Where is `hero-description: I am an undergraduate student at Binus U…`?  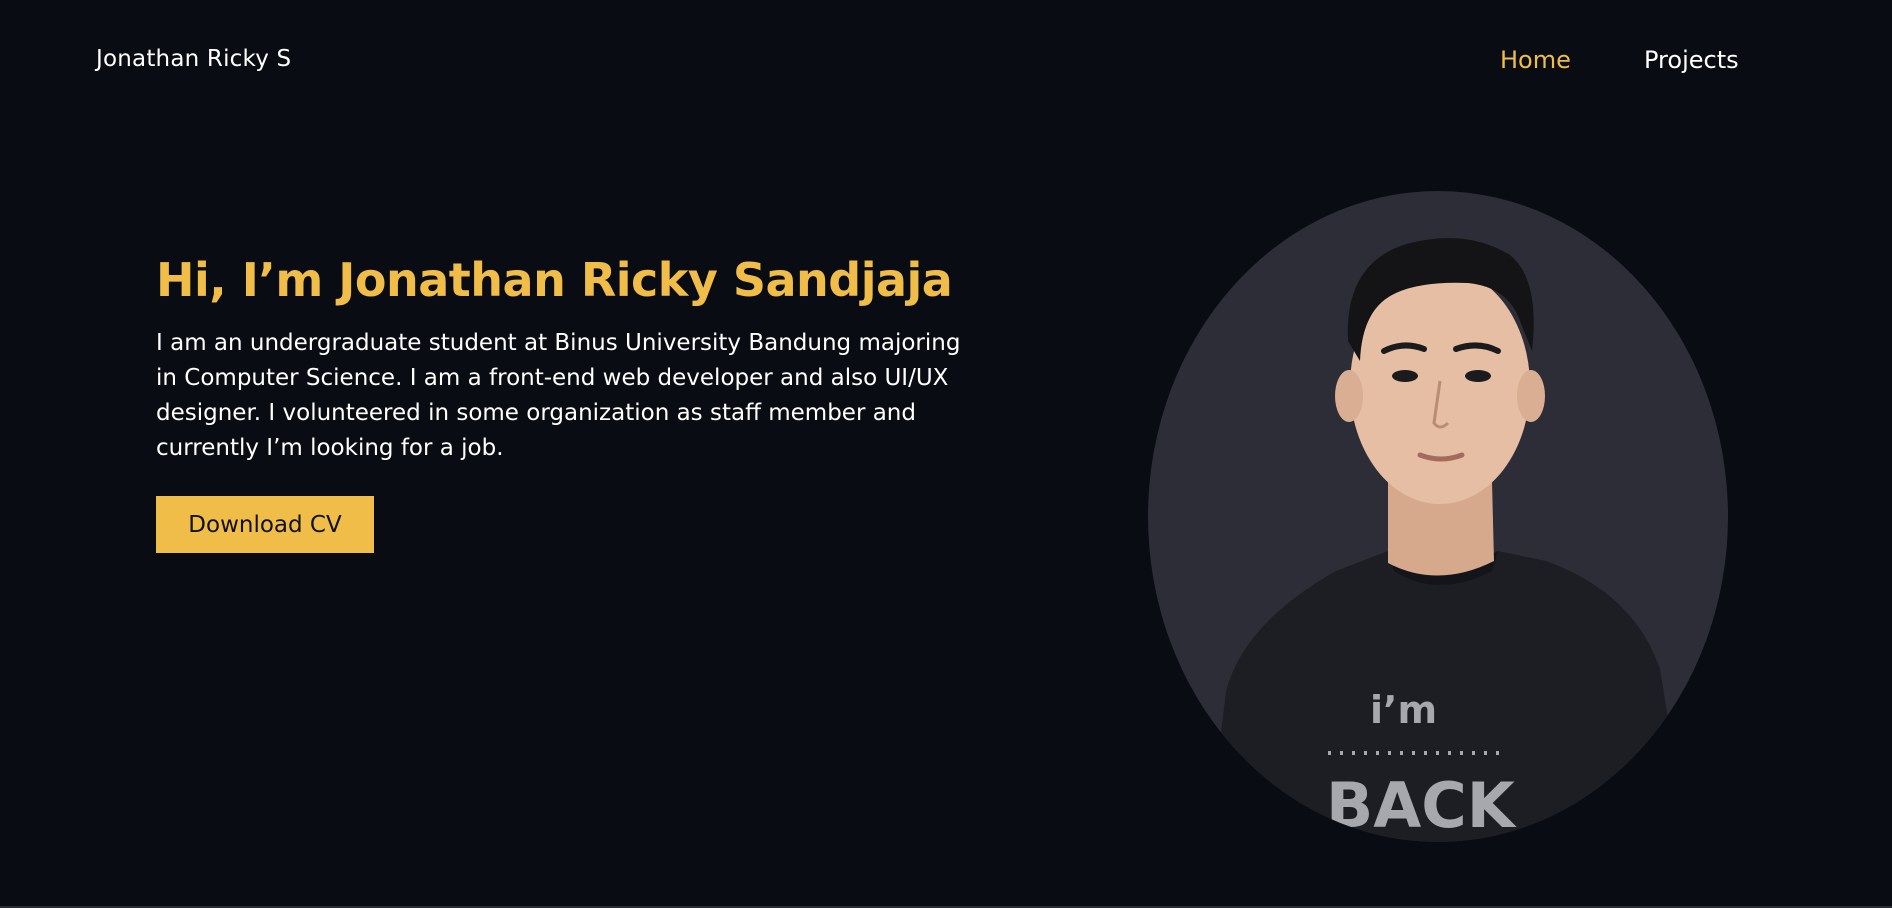 hero-description: I am an undergraduate student at Binus U… is located at coordinates (558, 395).